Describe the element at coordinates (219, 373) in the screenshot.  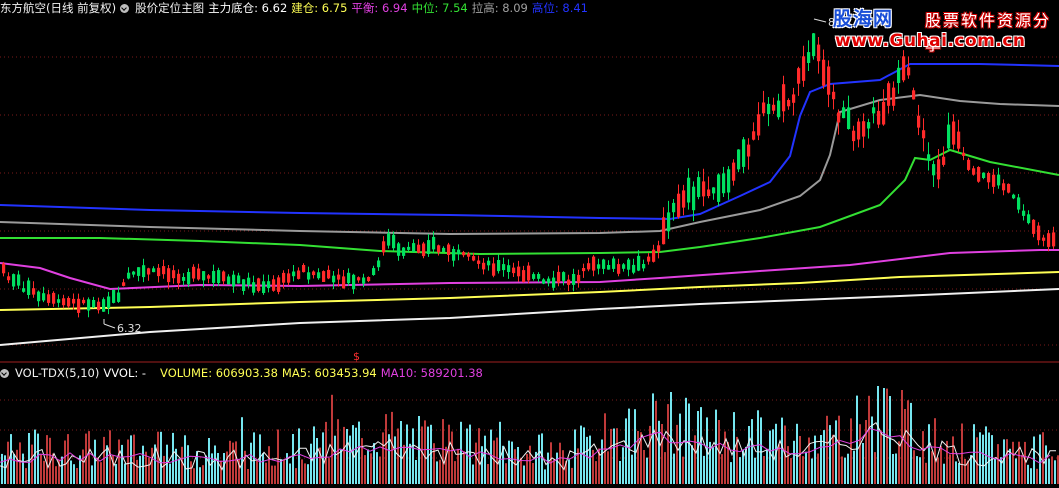
I see `volume-label: VOLUME: 606903.38` at that location.